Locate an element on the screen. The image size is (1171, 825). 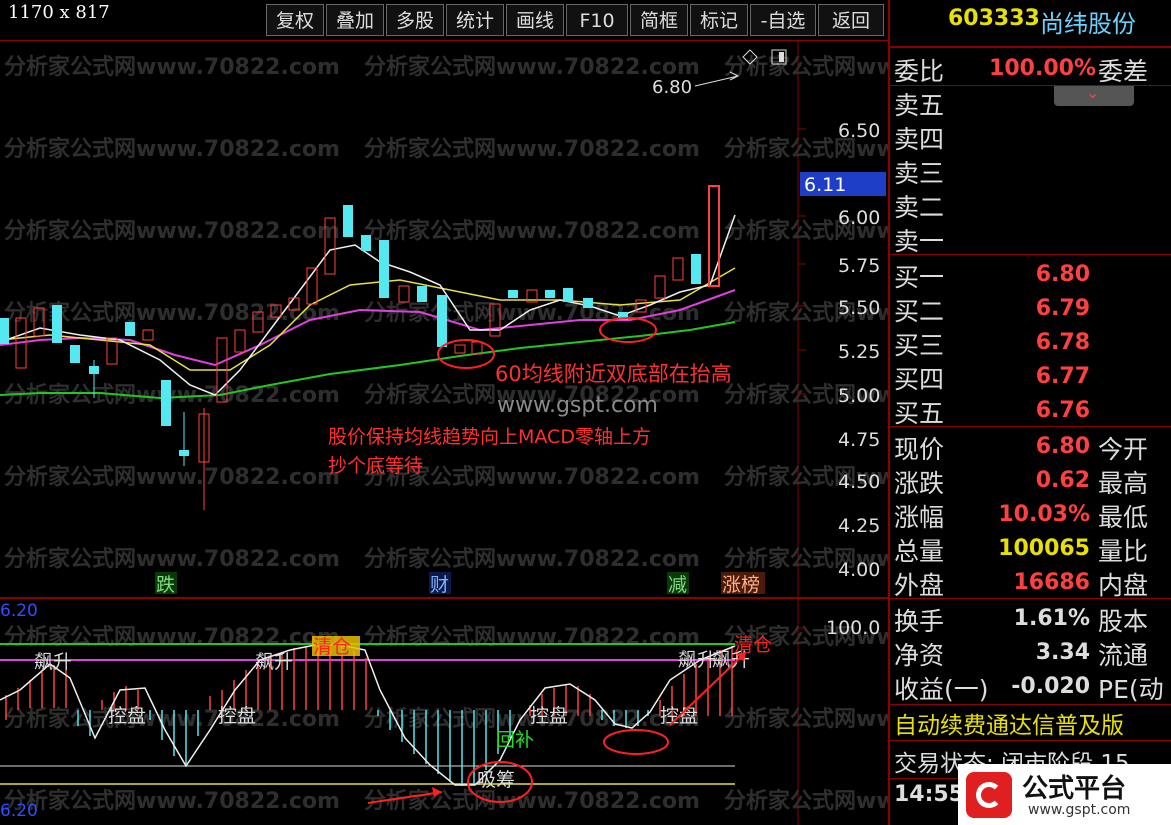
marquee-ad: 自动续费通达信普及版 is located at coordinates (1009, 723).